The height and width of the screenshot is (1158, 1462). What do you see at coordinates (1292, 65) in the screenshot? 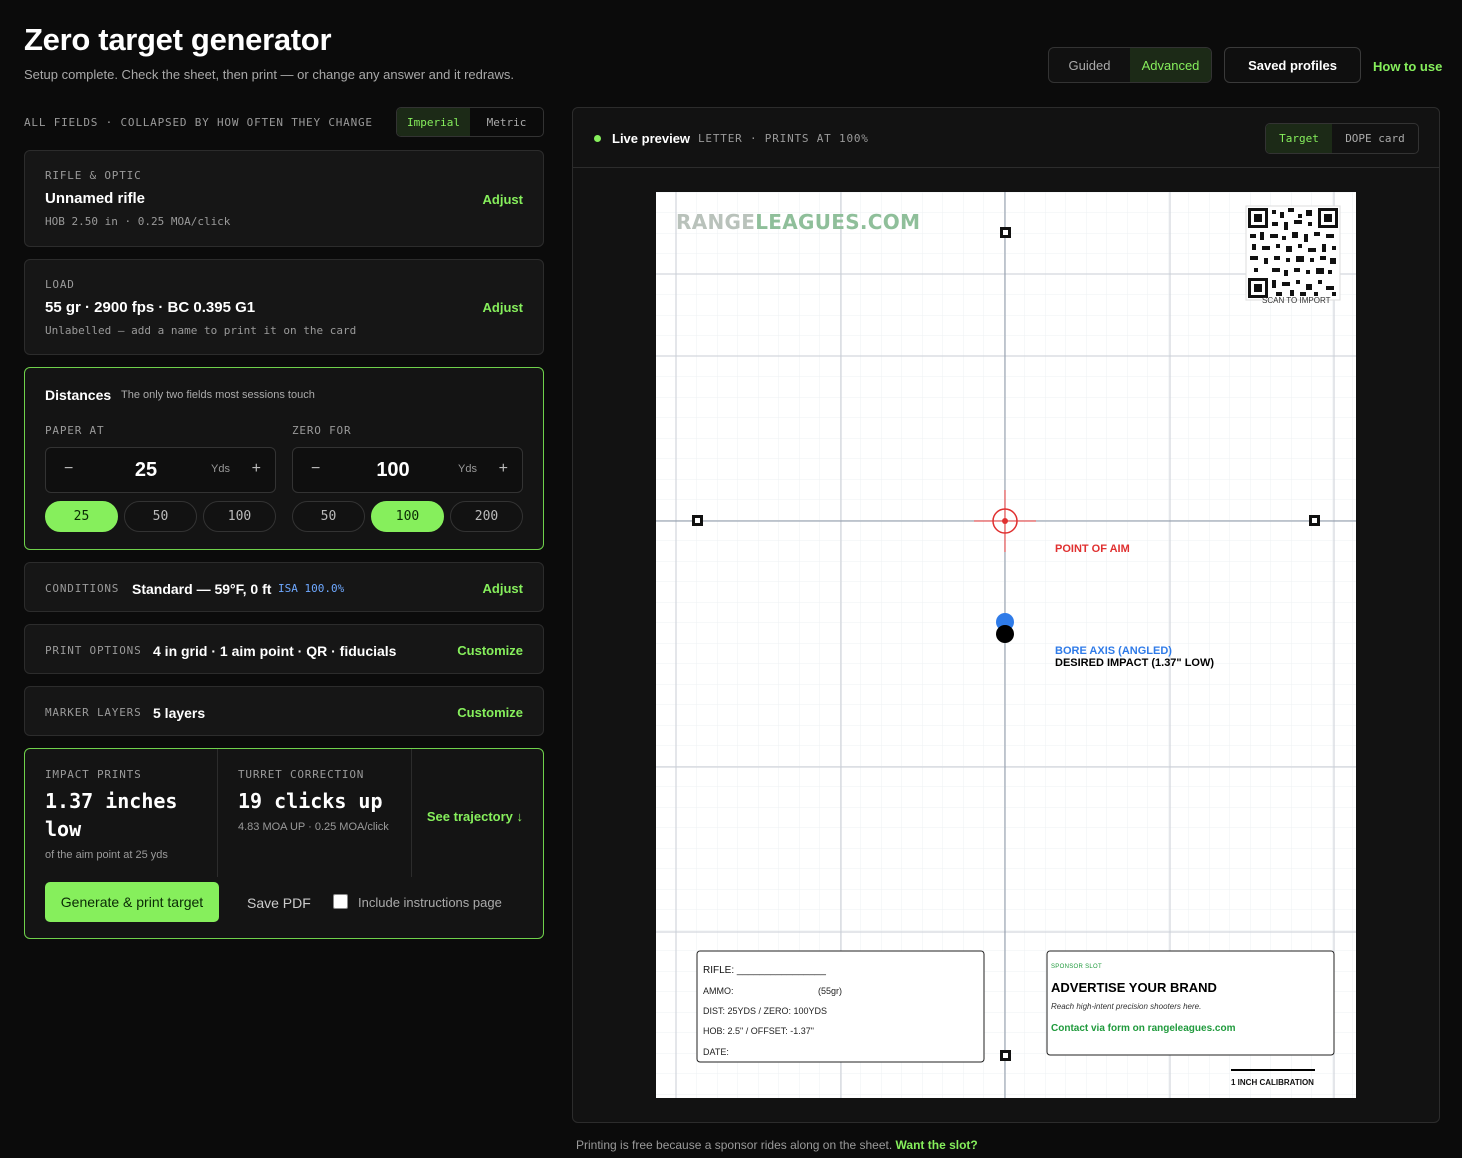
I see `saved-profiles-button: Saved profiles` at bounding box center [1292, 65].